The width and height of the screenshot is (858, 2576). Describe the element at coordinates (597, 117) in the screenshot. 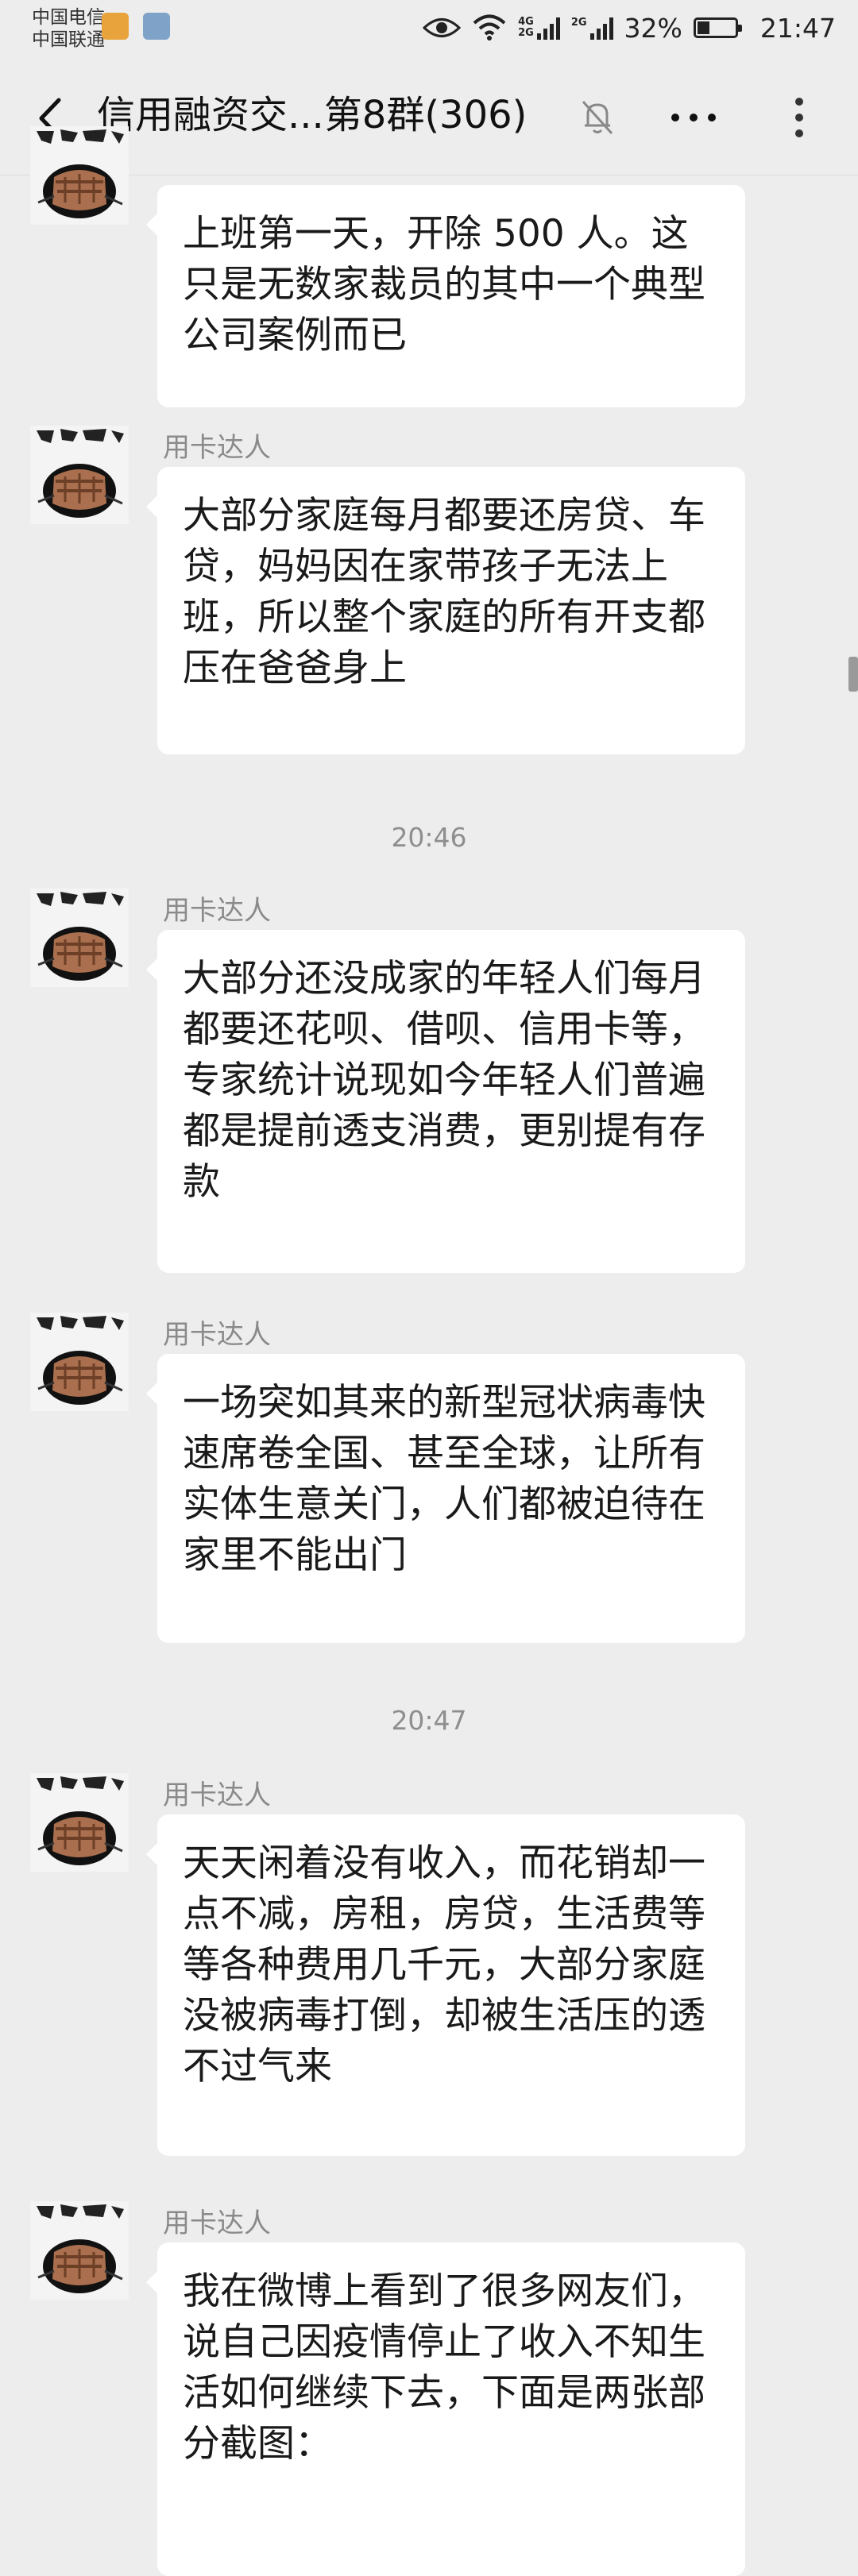

I see `bell-off-icon` at that location.